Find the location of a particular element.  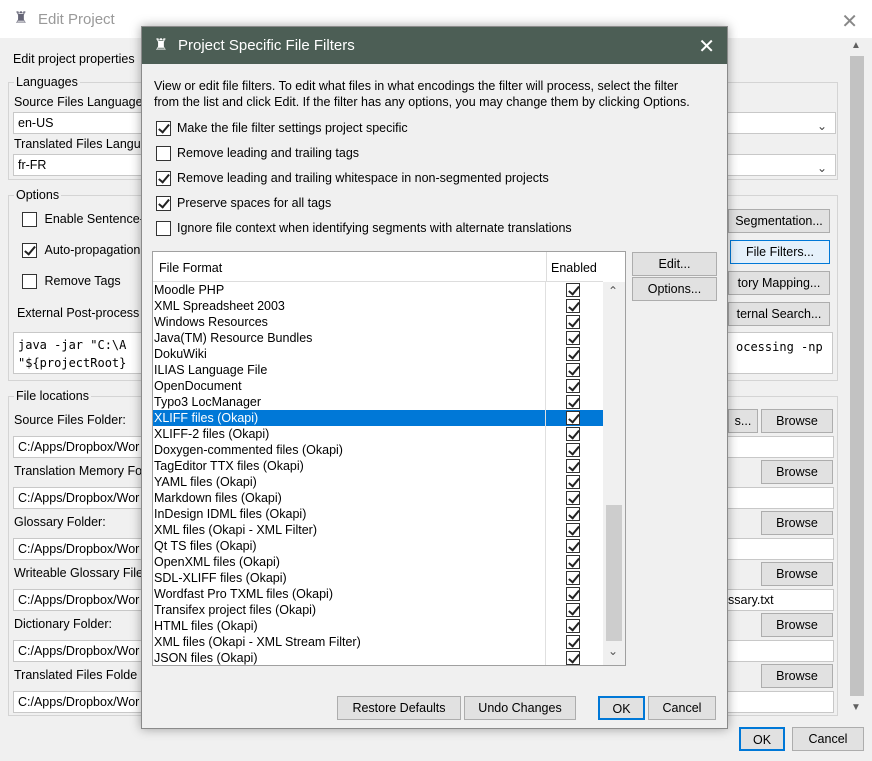

translated-files-browse-button: Browse is located at coordinates (797, 676).